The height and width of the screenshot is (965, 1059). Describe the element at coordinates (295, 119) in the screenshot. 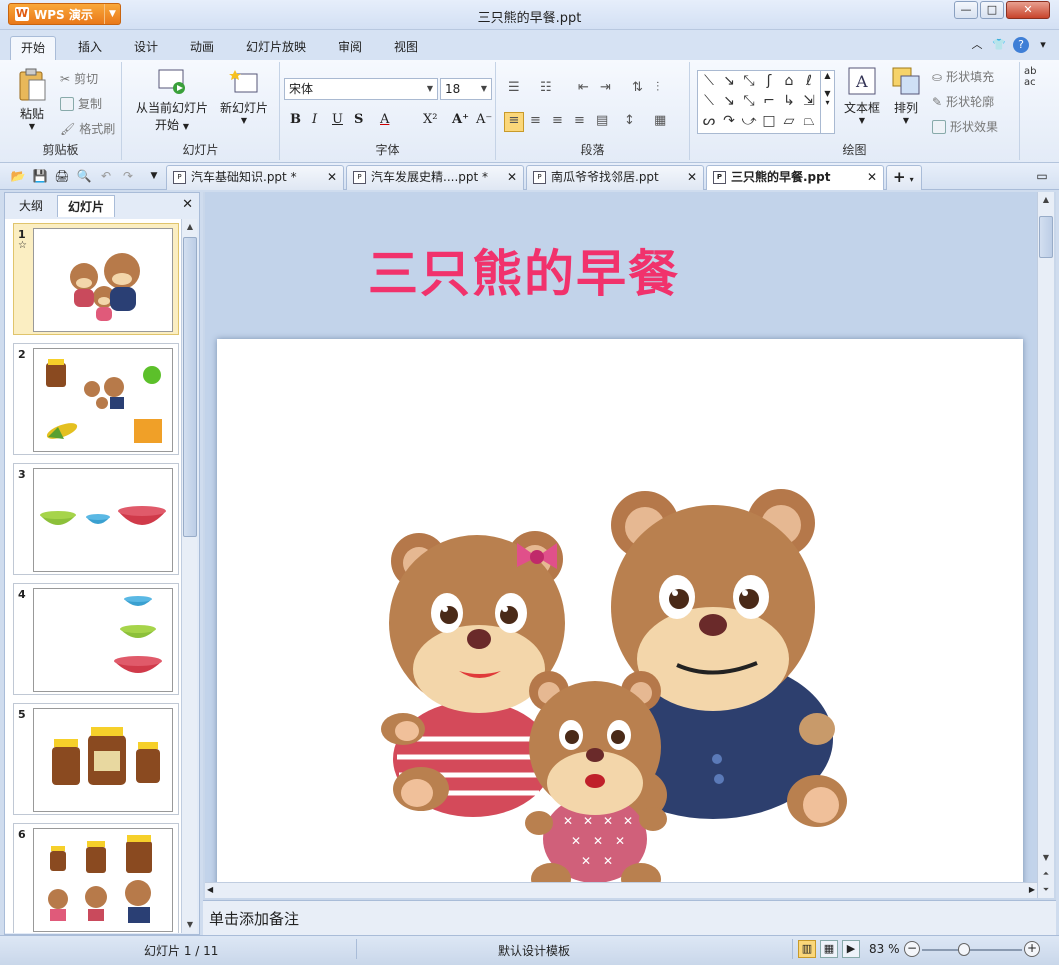

I see `bold-icon: B` at that location.